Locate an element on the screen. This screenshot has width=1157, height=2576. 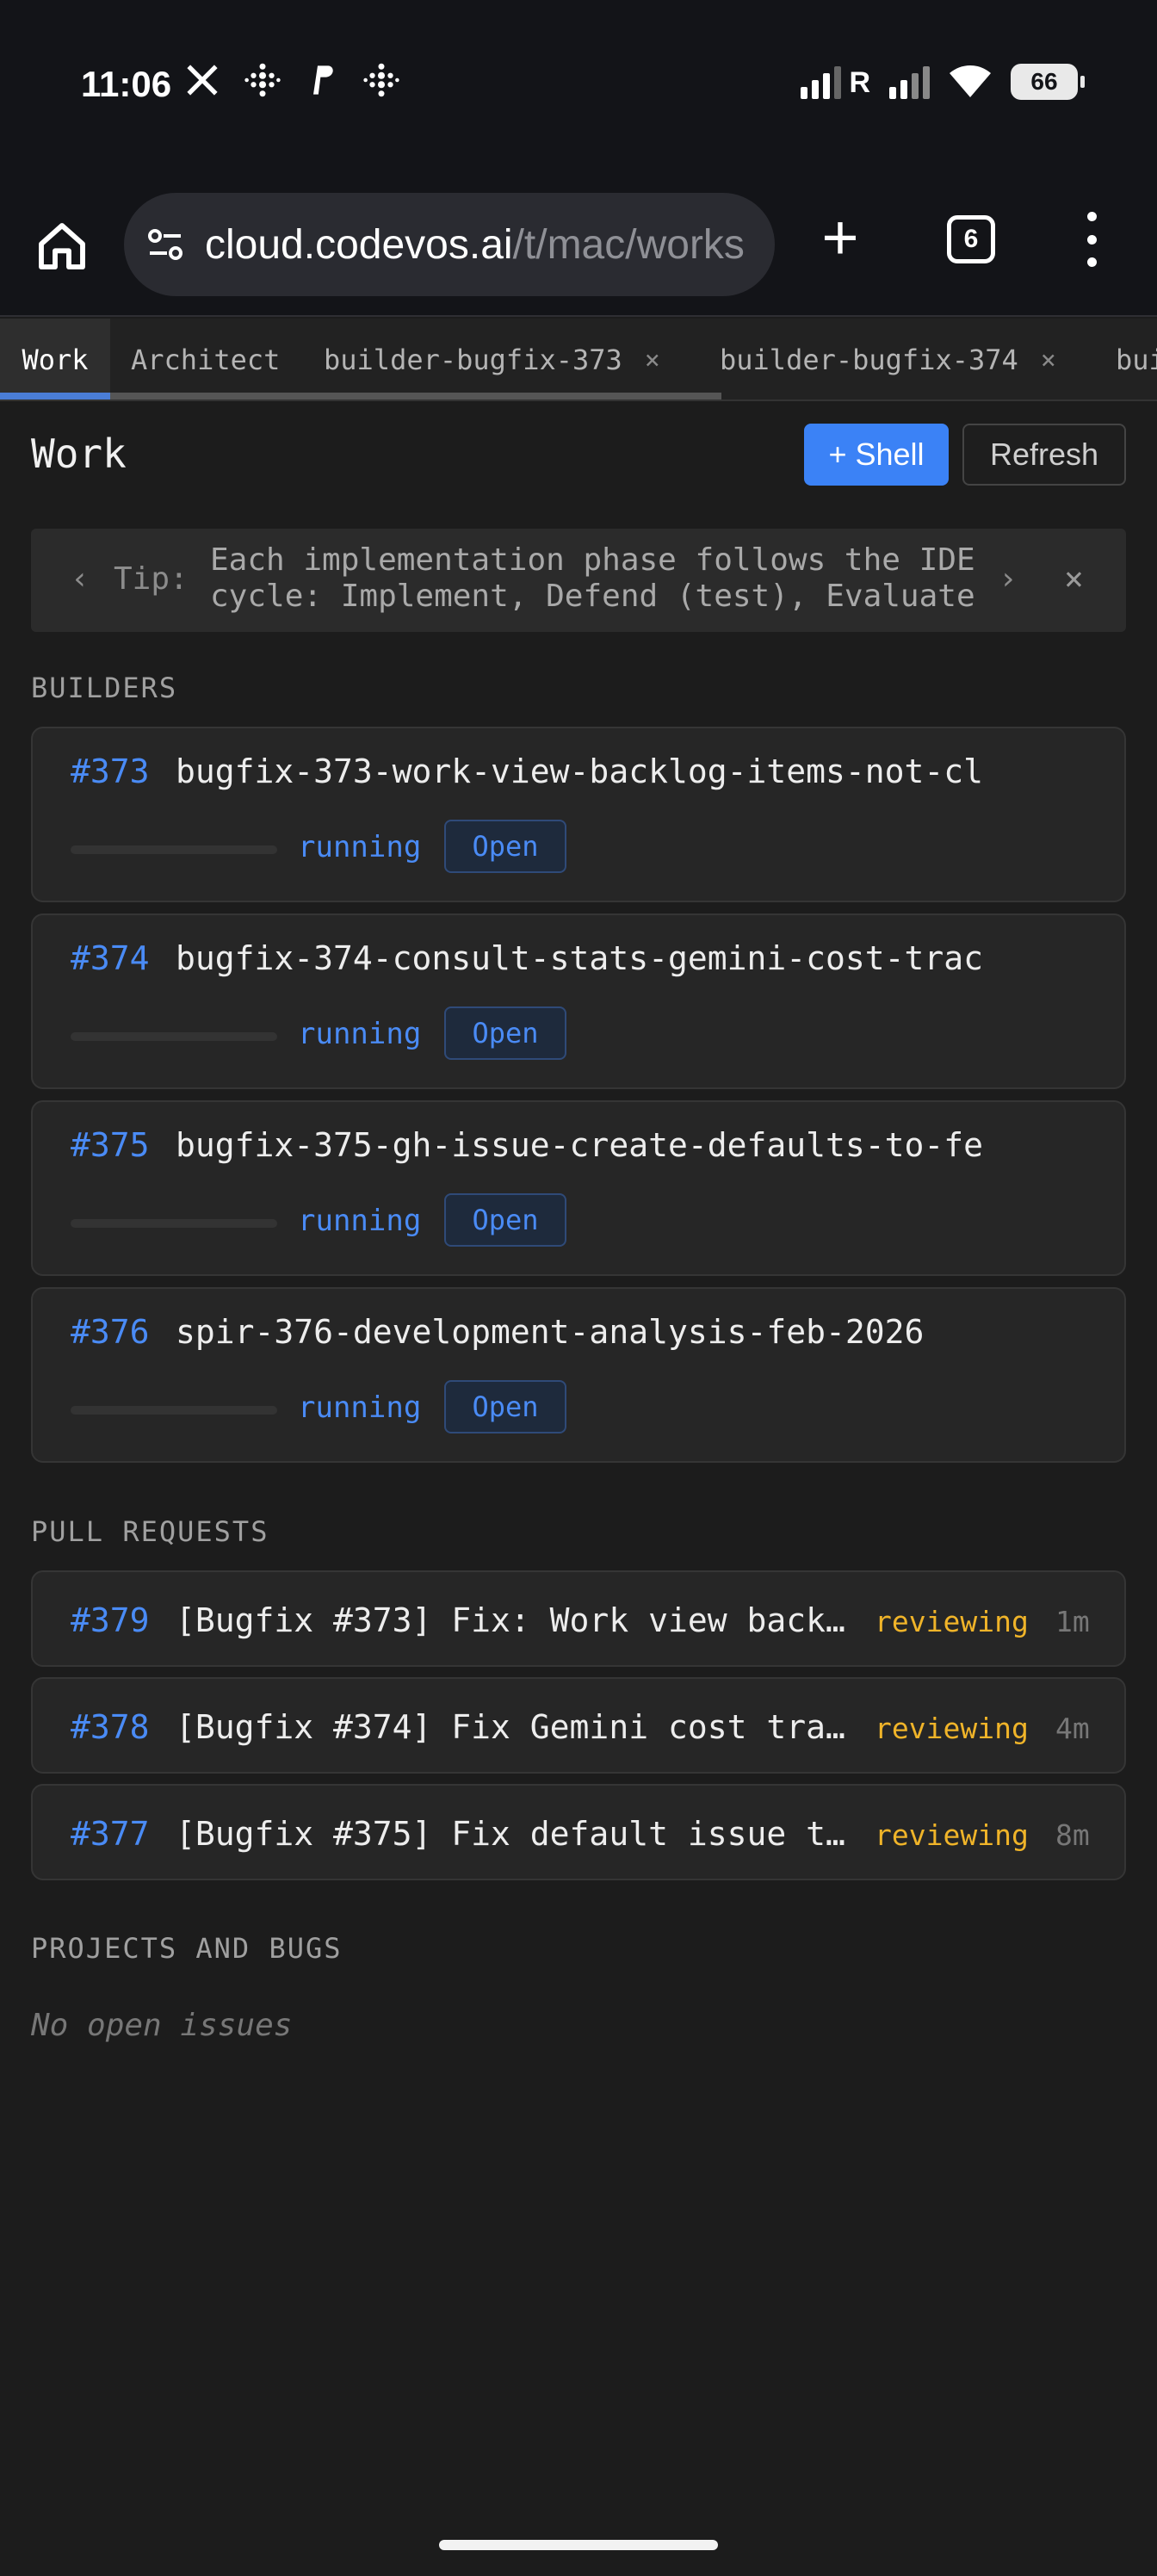
builders-heading: BUILDERS is located at coordinates (104, 688).